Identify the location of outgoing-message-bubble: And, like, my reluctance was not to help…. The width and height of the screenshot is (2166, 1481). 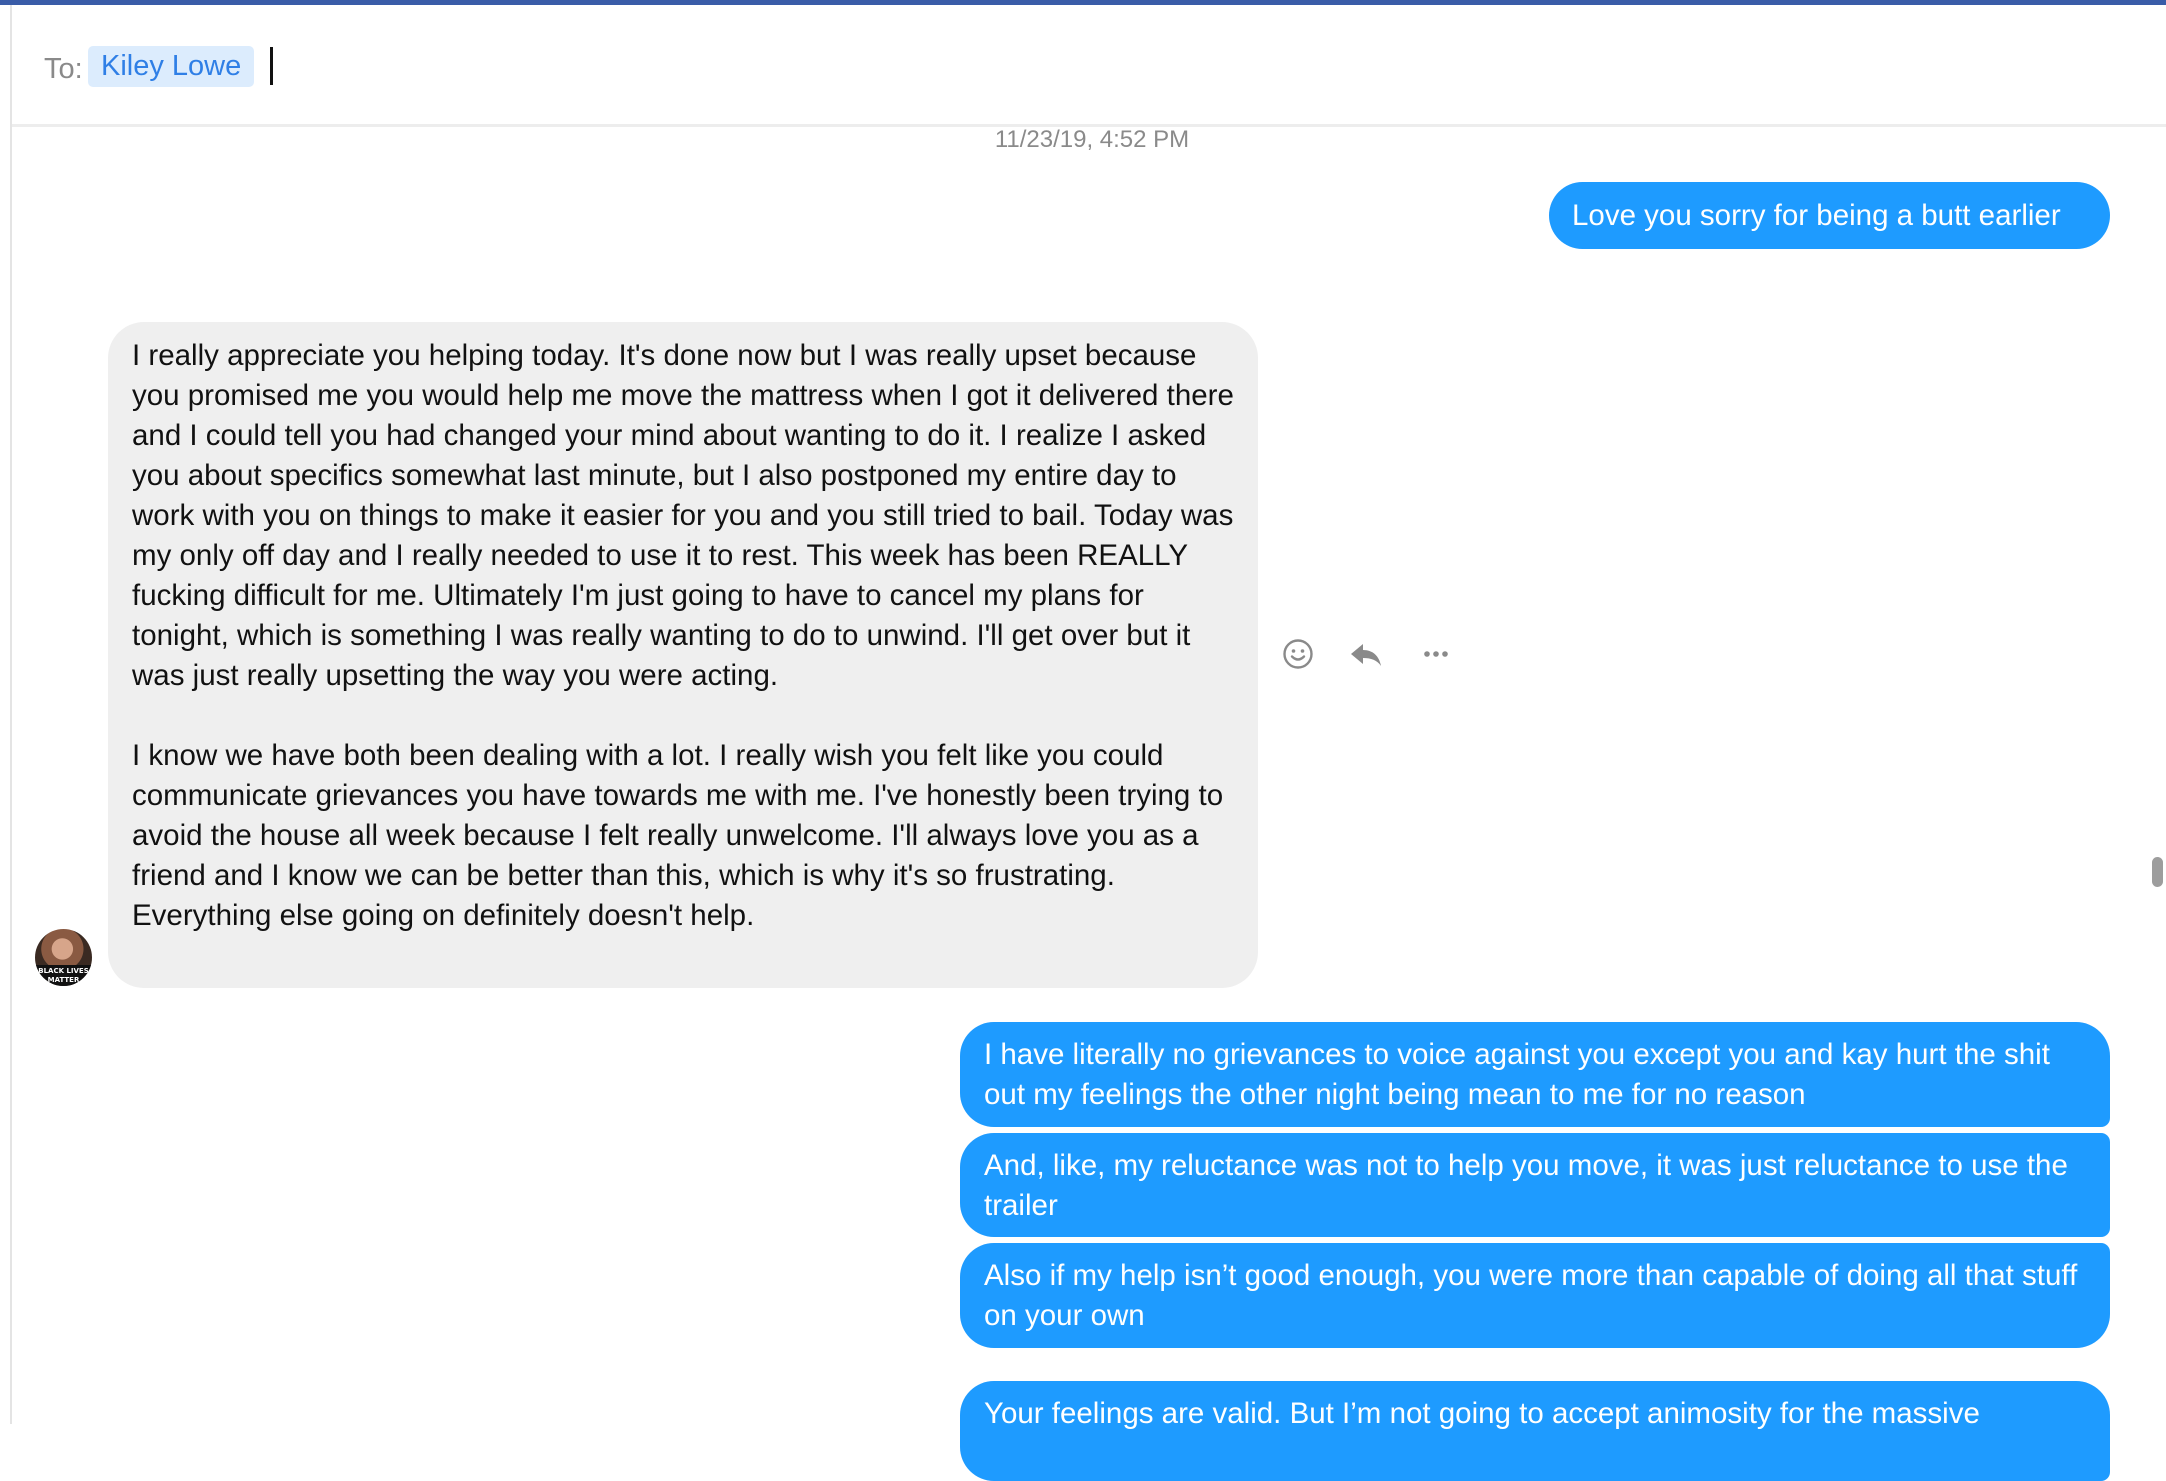
(1535, 1185).